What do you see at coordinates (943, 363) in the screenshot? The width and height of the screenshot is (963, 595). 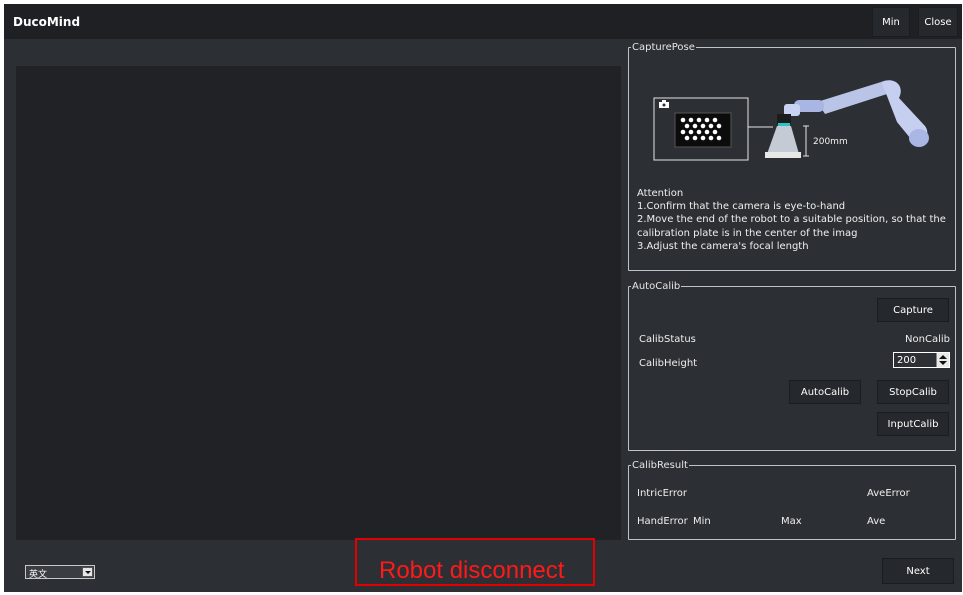 I see `spin-down-icon` at bounding box center [943, 363].